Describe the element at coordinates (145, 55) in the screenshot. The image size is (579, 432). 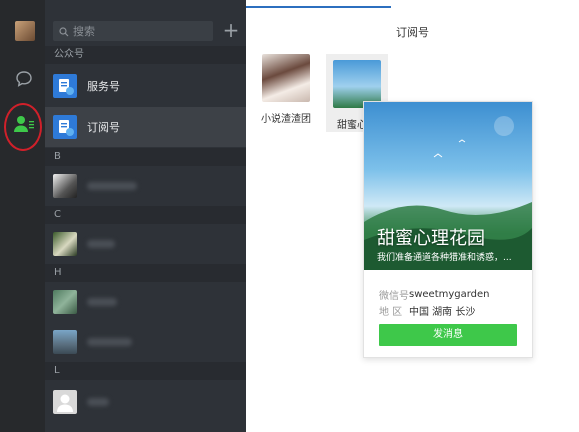
I see `section-header-official: 公众号` at that location.